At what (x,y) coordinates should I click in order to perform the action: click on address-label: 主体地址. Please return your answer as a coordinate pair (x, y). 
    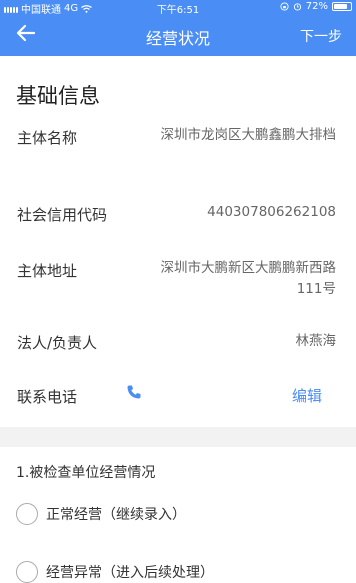
    Looking at the image, I should click on (47, 271).